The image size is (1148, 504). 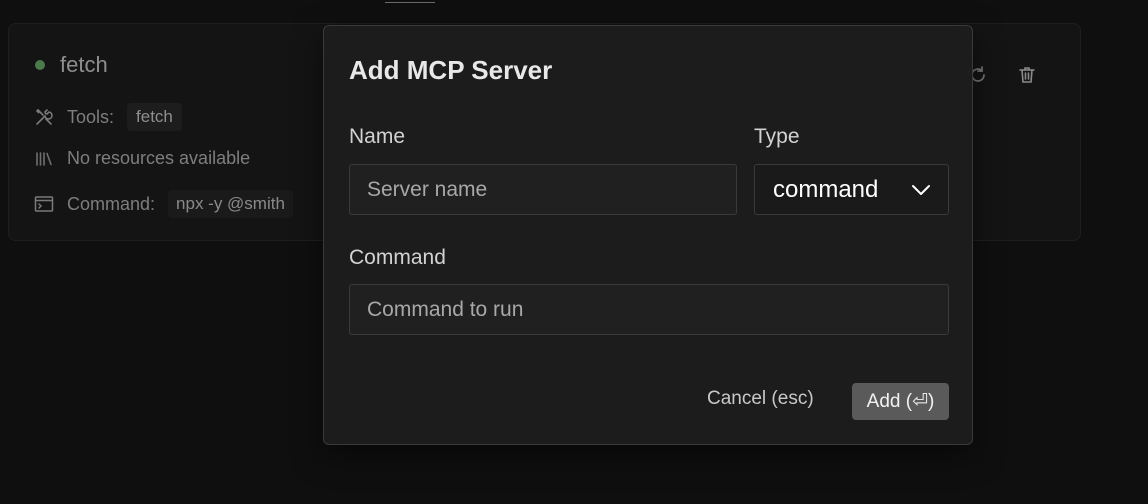 I want to click on tool-chip: fetch, so click(x=154, y=117).